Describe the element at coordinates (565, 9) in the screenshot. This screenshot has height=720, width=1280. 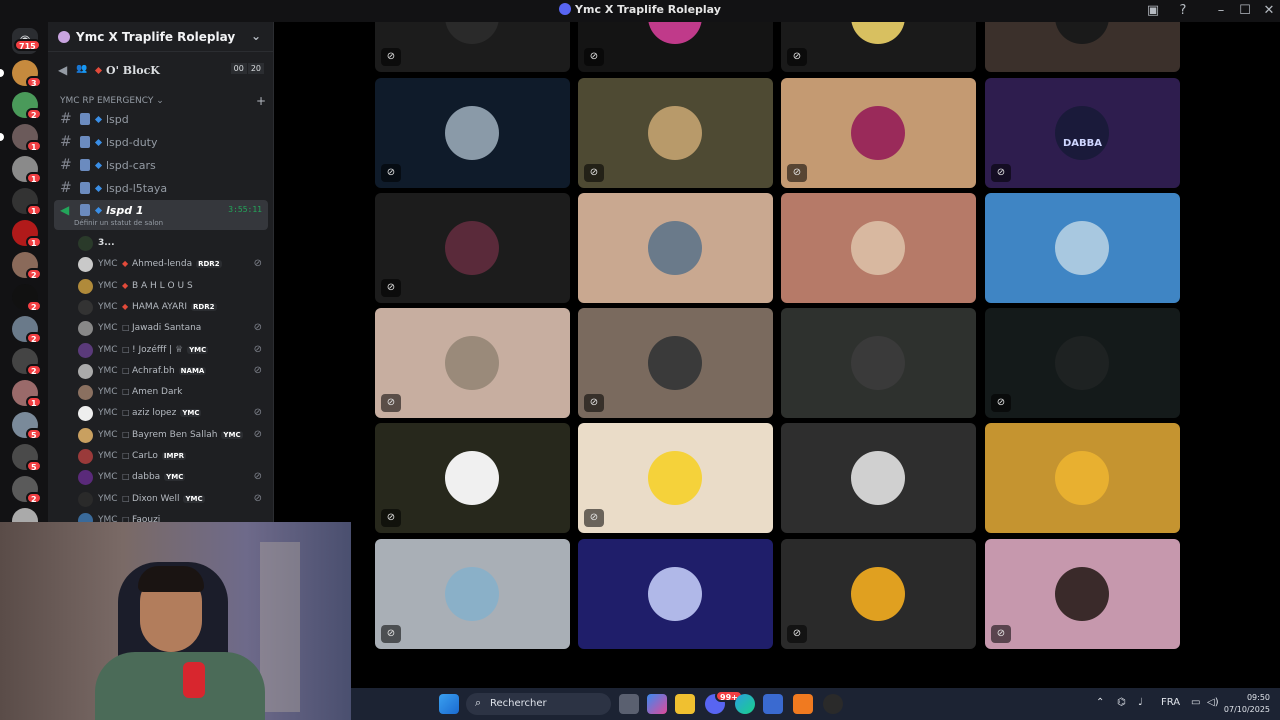
I see `discord-logo-icon` at that location.